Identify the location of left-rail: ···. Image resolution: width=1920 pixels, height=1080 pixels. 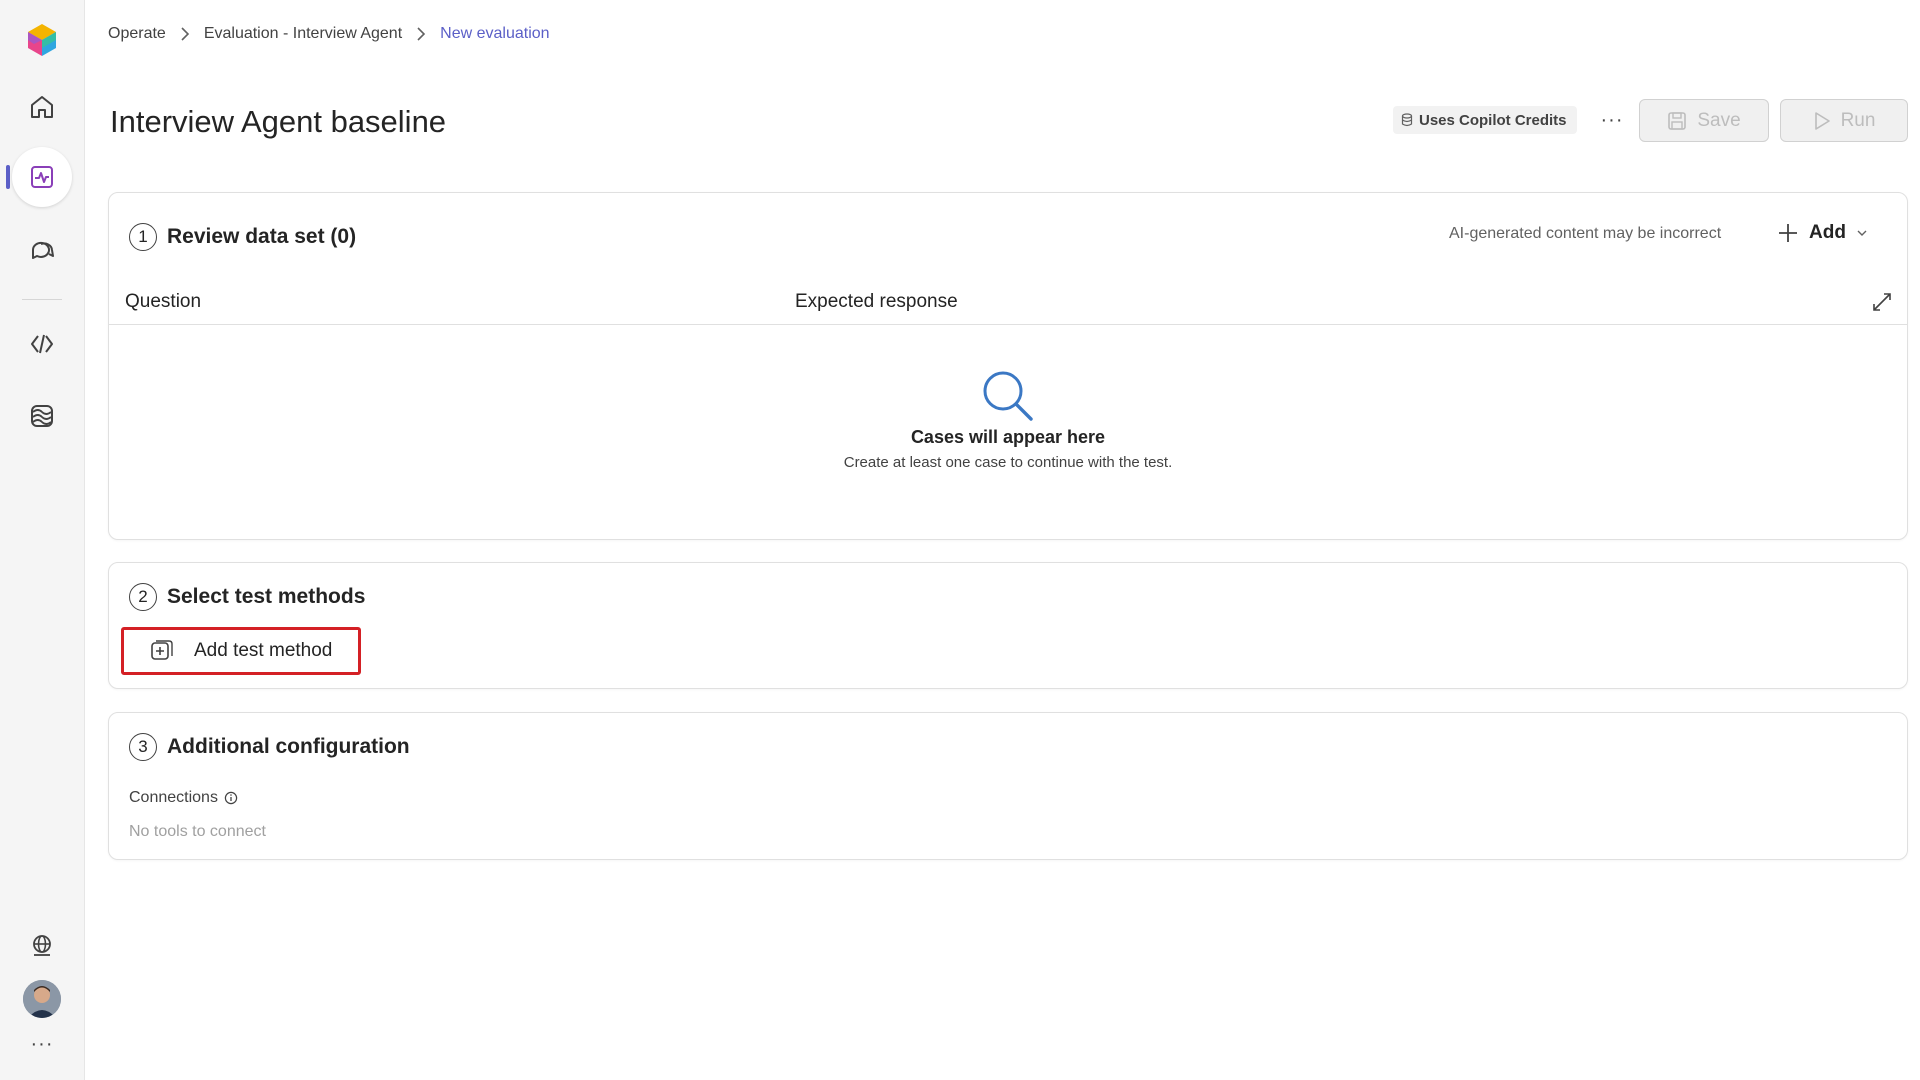
(42, 540).